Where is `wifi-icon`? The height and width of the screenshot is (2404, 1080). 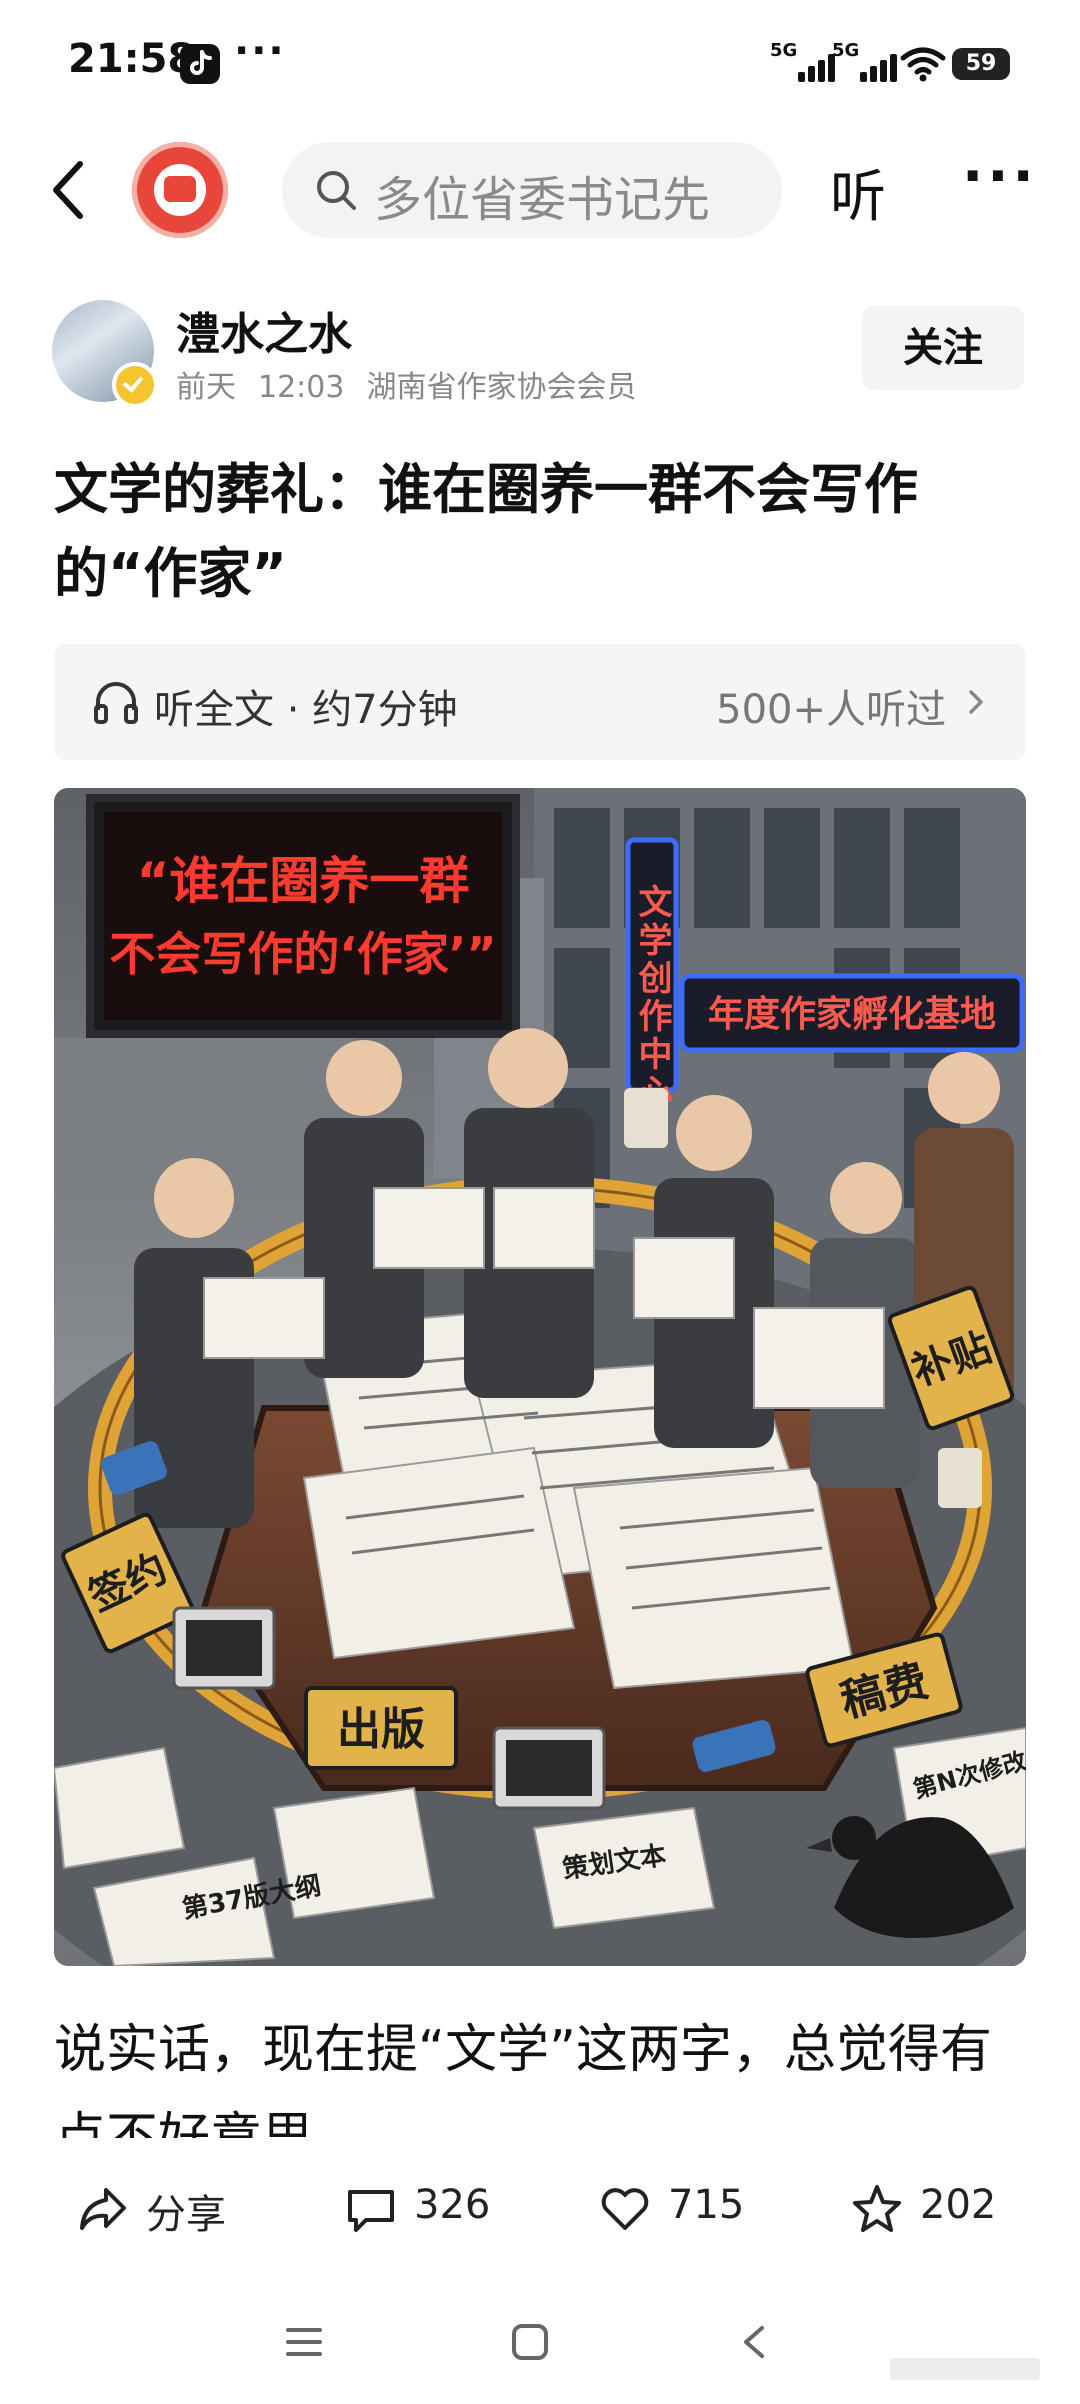
wifi-icon is located at coordinates (923, 64).